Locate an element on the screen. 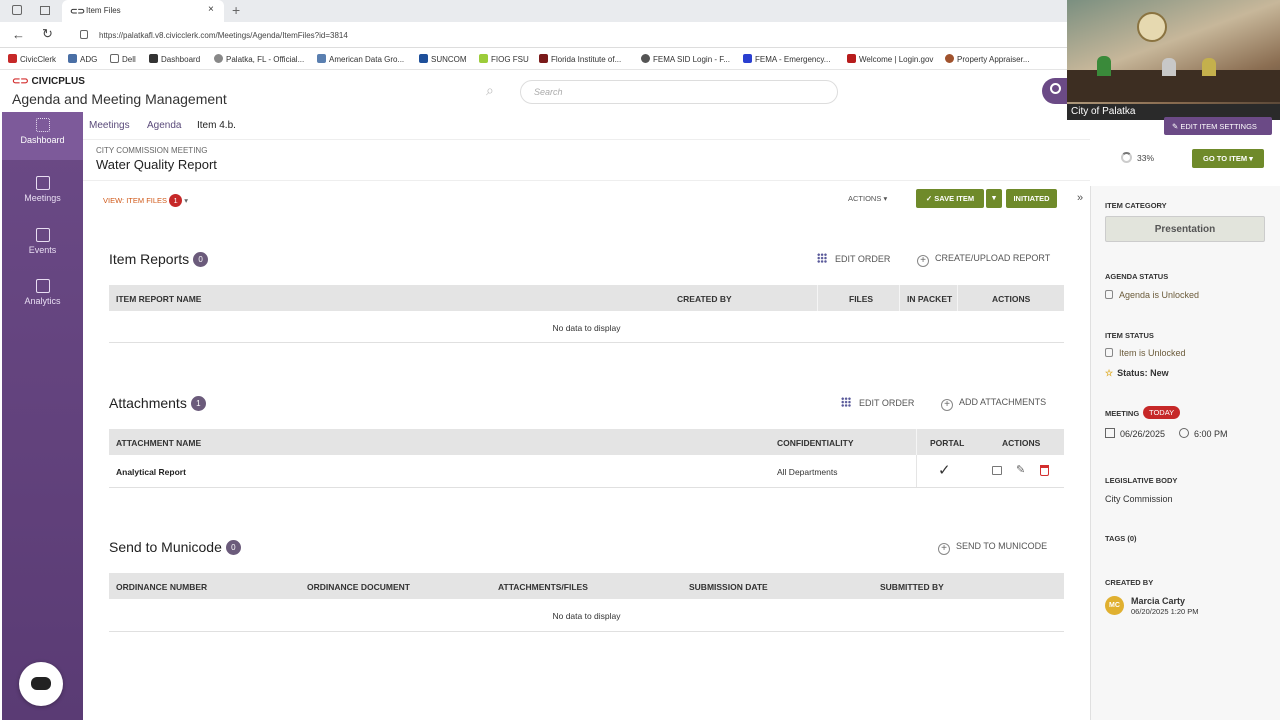 The width and height of the screenshot is (1280, 720). edit-item-settings-label: EDIT ITEM SETTINGS is located at coordinates (1218, 126).